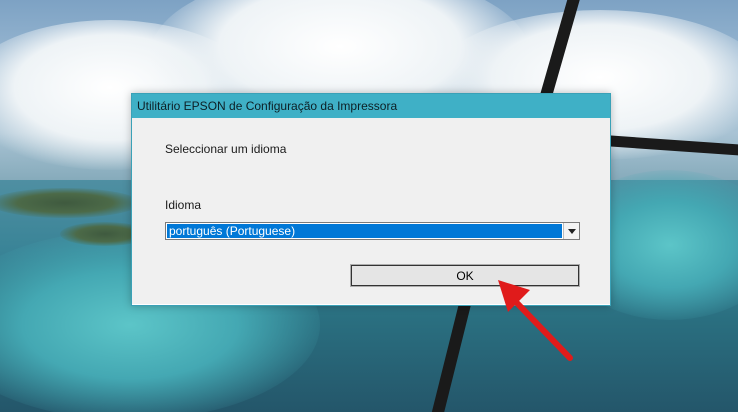  I want to click on red-arrow-icon, so click(535, 320).